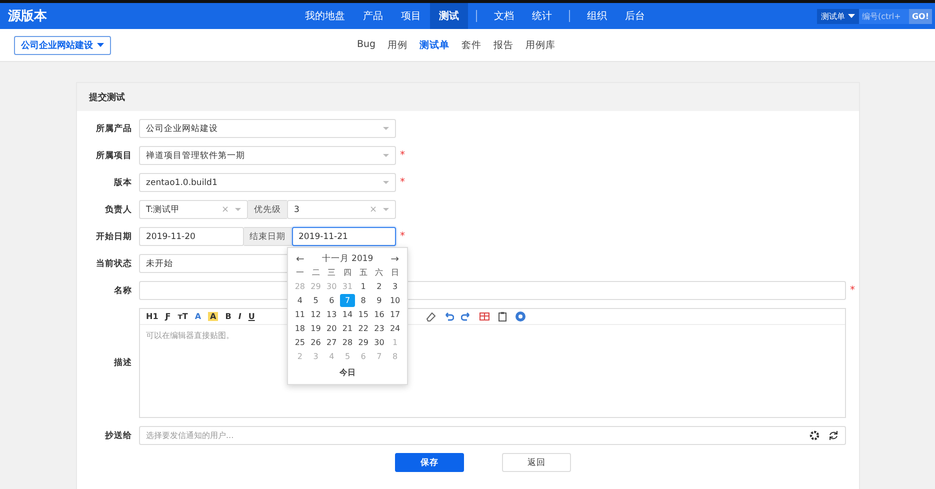 This screenshot has width=935, height=489. I want to click on editor-placeholder: 可以在编辑器直接贴图。, so click(190, 335).